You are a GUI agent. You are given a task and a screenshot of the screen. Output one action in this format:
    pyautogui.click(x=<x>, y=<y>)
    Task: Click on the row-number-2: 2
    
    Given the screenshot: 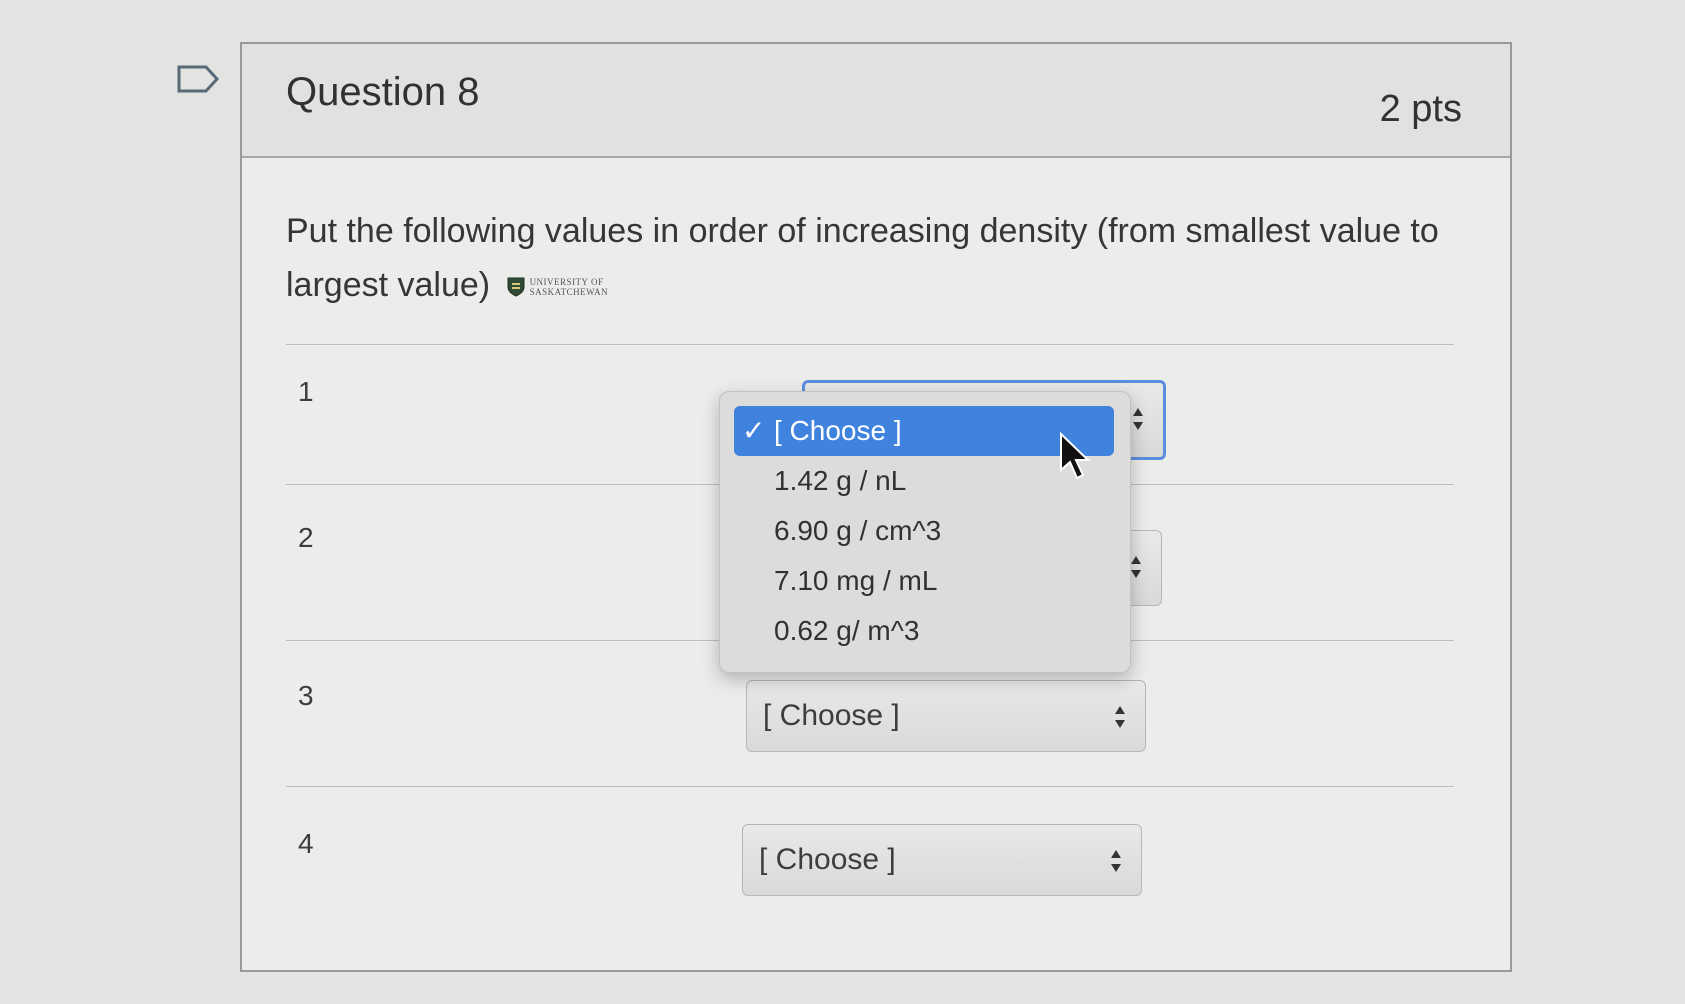 What is the action you would take?
    pyautogui.click(x=306, y=537)
    